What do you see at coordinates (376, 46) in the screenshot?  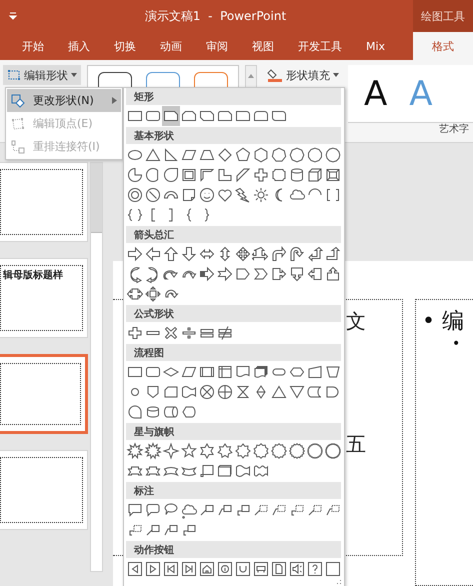 I see `ribbon-tab: Mix` at bounding box center [376, 46].